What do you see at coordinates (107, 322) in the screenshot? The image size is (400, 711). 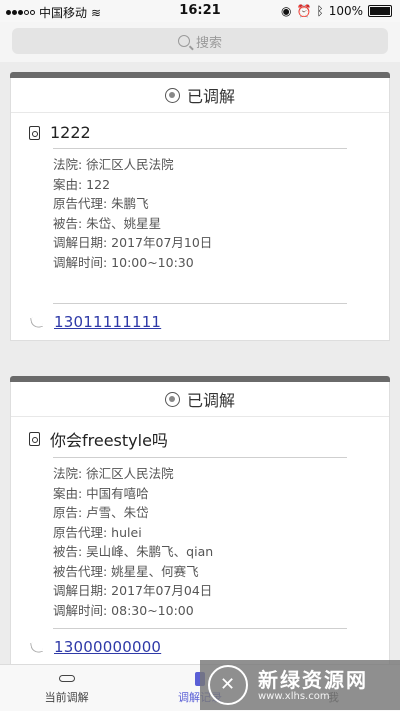 I see `phone-link: 13011111111` at bounding box center [107, 322].